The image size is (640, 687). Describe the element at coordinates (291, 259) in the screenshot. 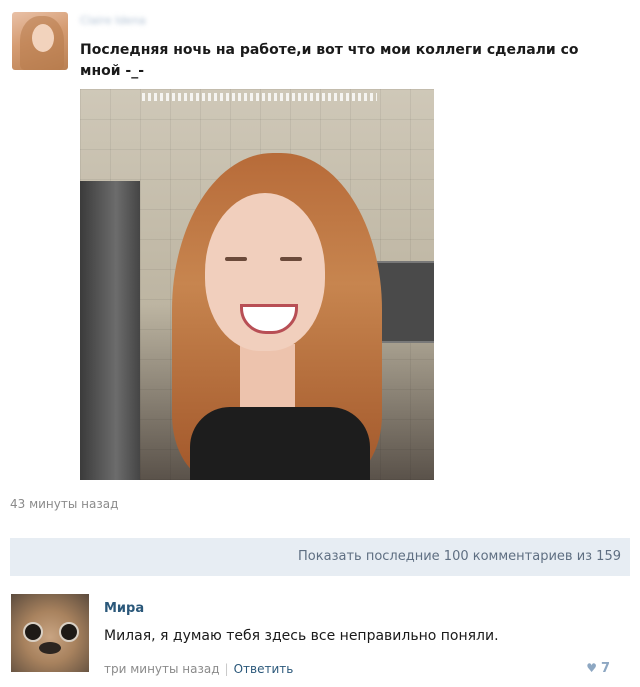

I see `photo-eye-right` at that location.